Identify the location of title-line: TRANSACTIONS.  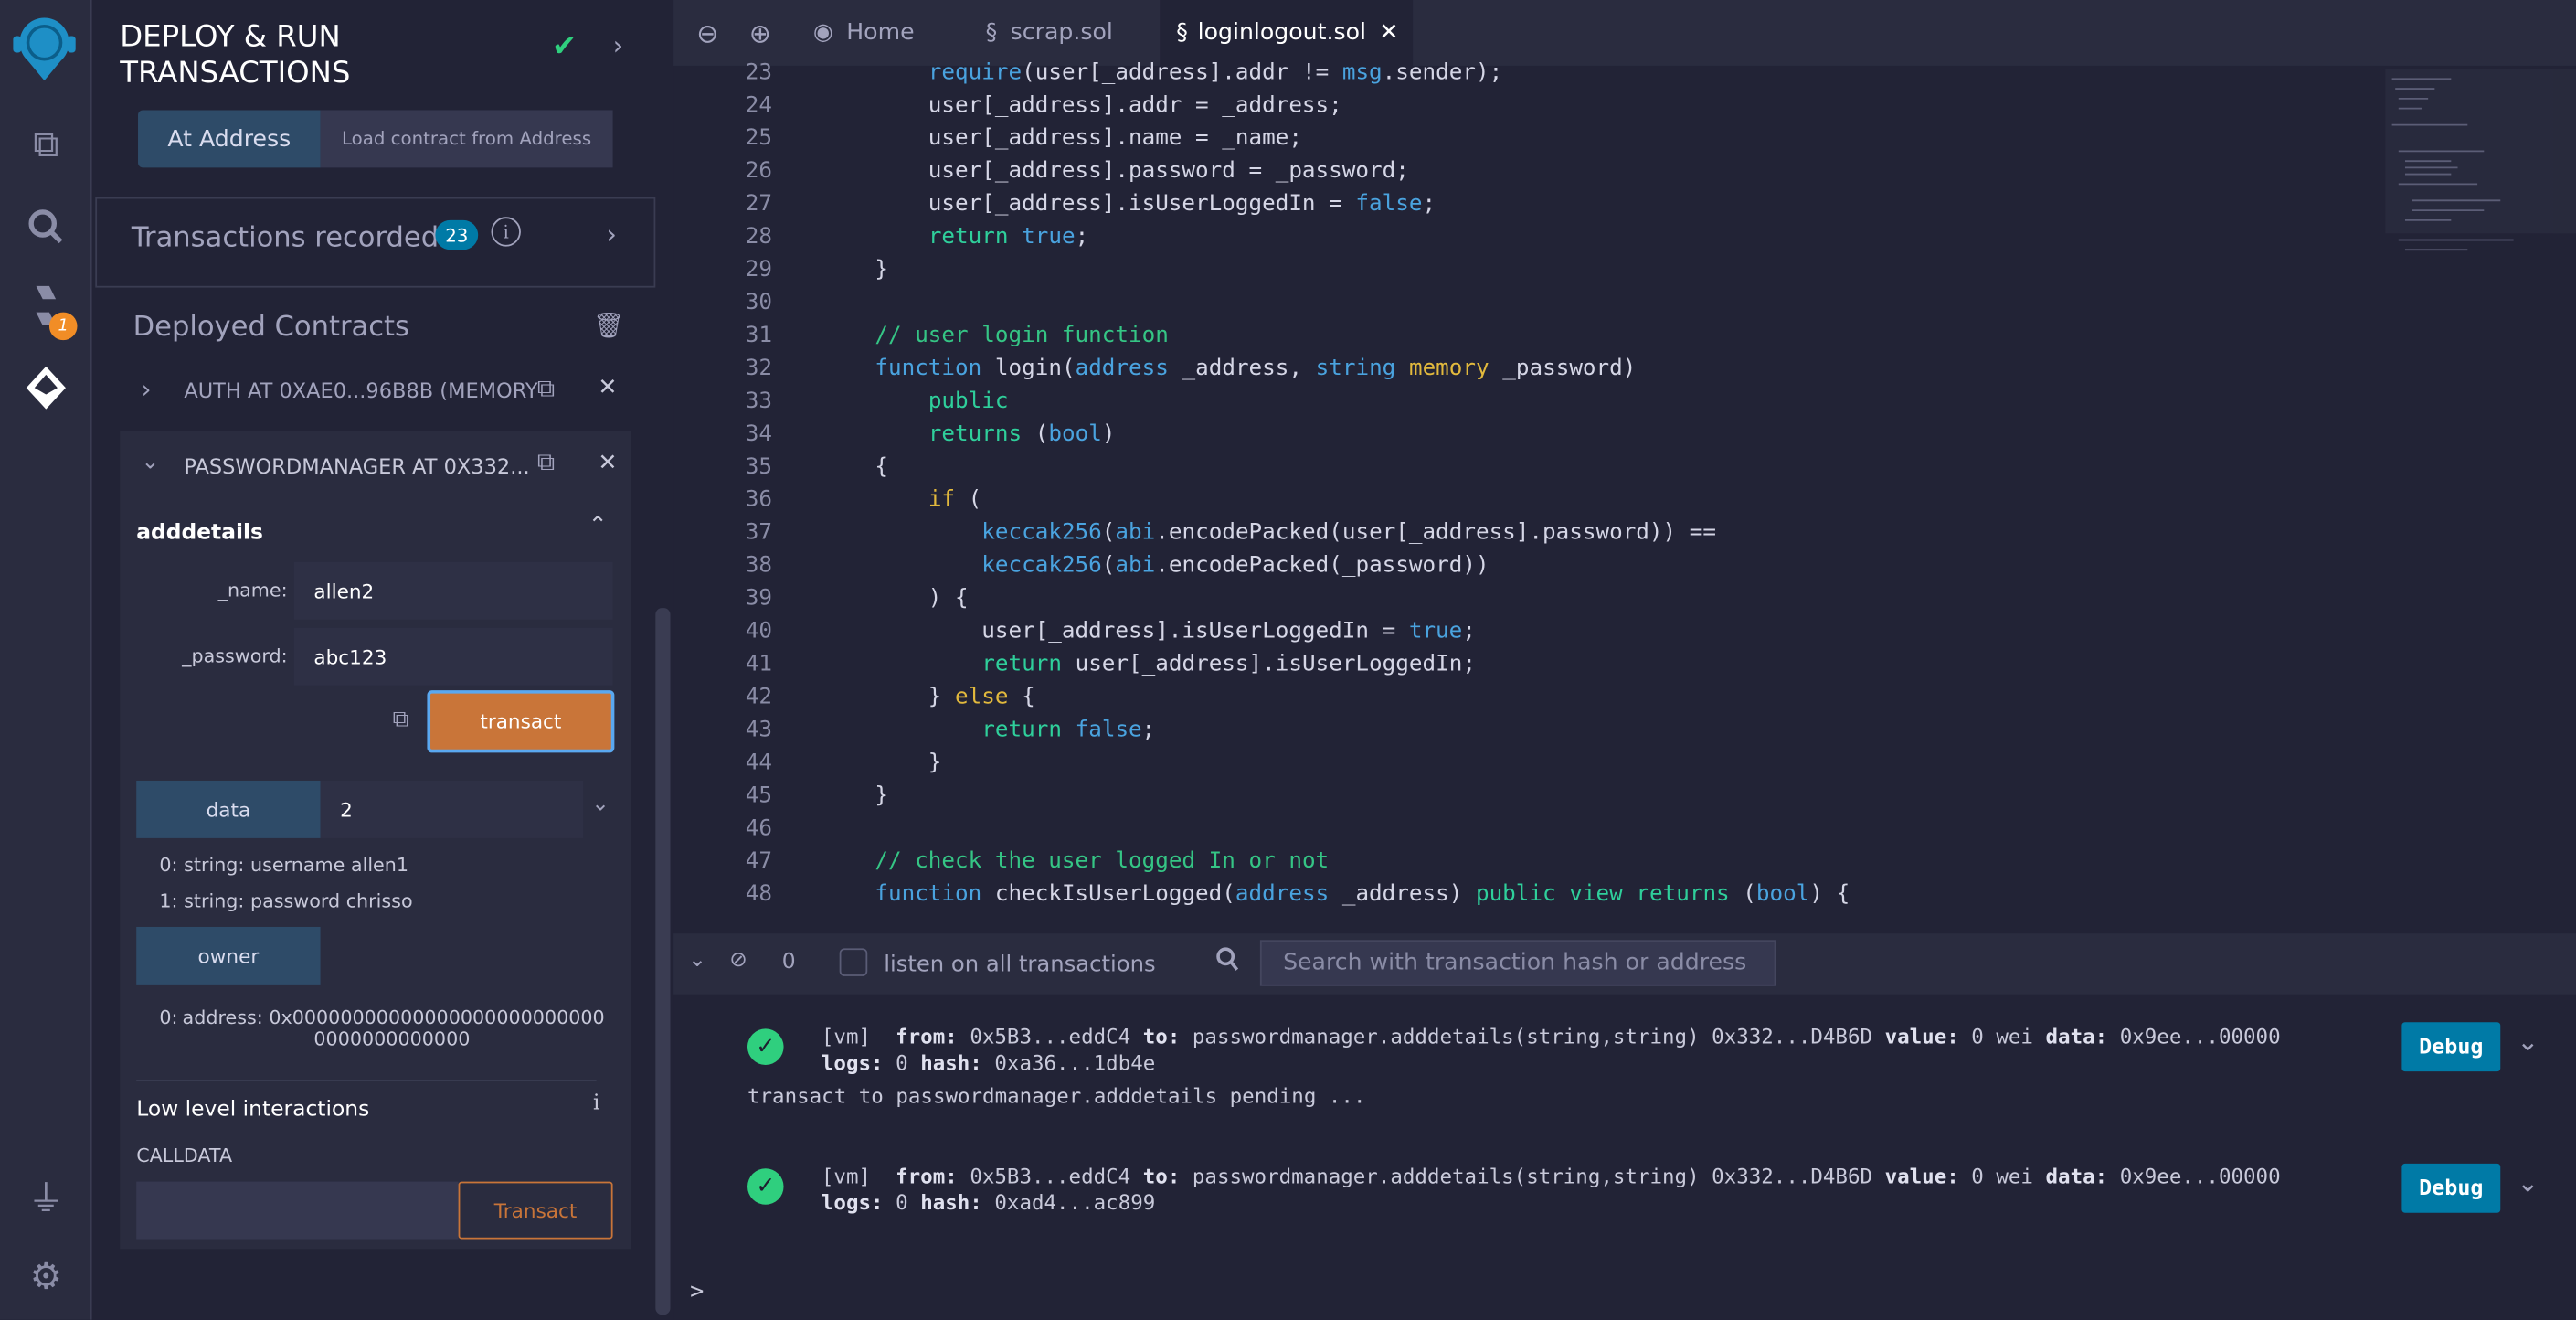
(235, 73).